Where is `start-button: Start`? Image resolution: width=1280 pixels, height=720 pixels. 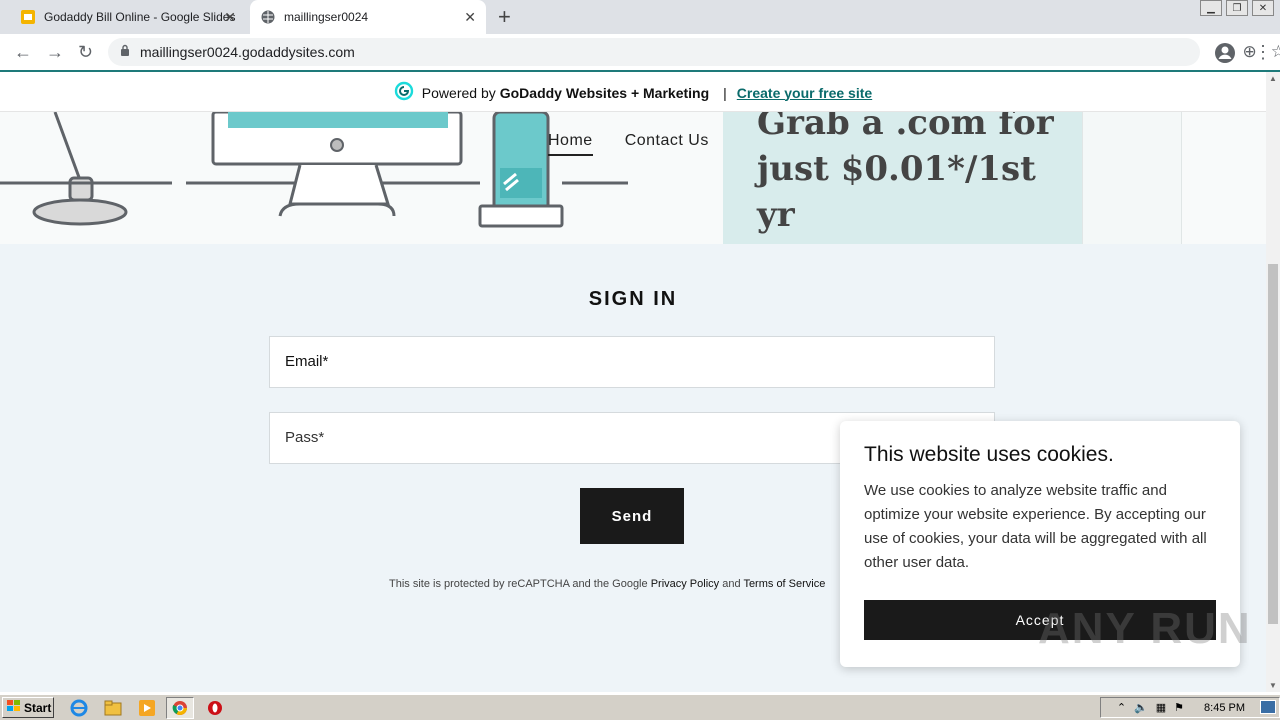
start-button: Start is located at coordinates (28, 707).